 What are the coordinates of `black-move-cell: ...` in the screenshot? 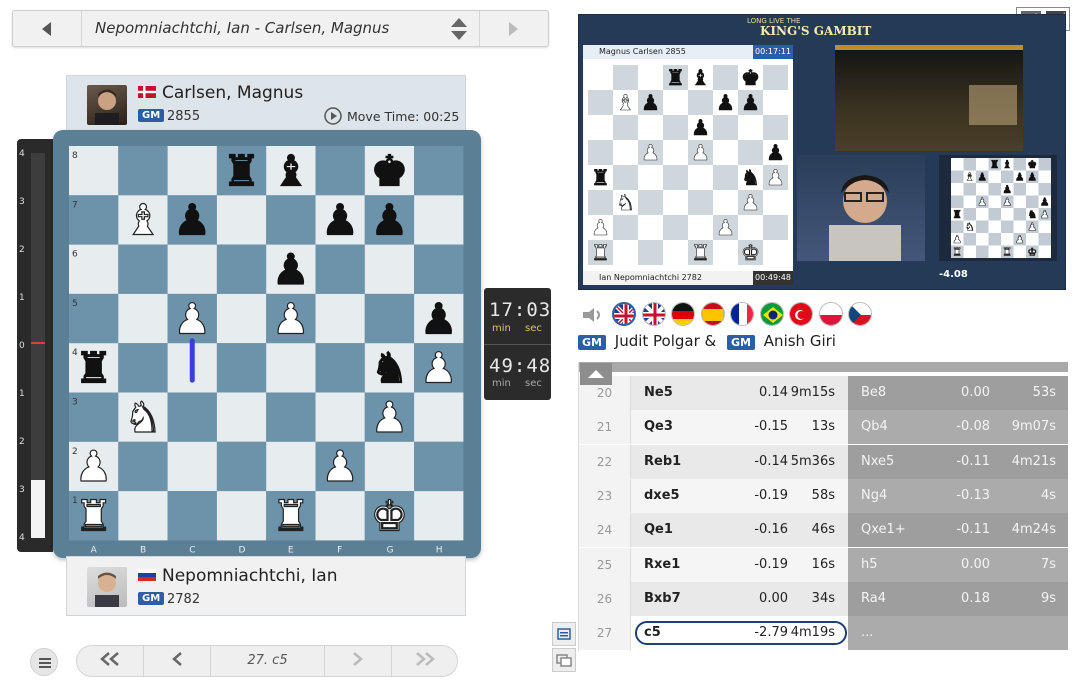 It's located at (958, 633).